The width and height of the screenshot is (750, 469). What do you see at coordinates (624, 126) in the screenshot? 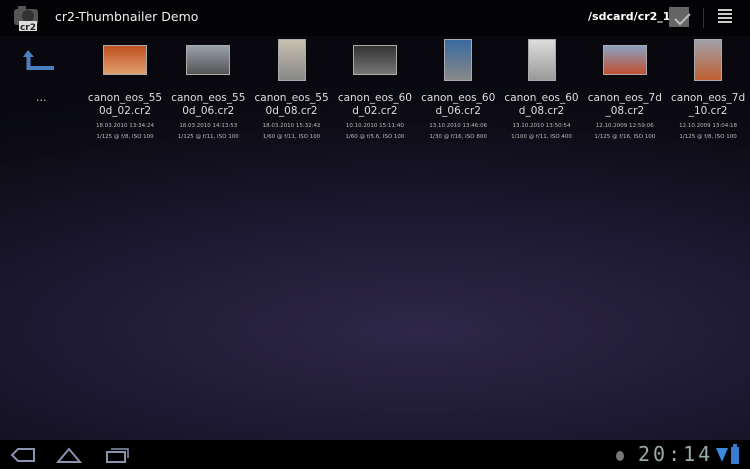
I see `file-date: 12.10.2009 12:59:06` at bounding box center [624, 126].